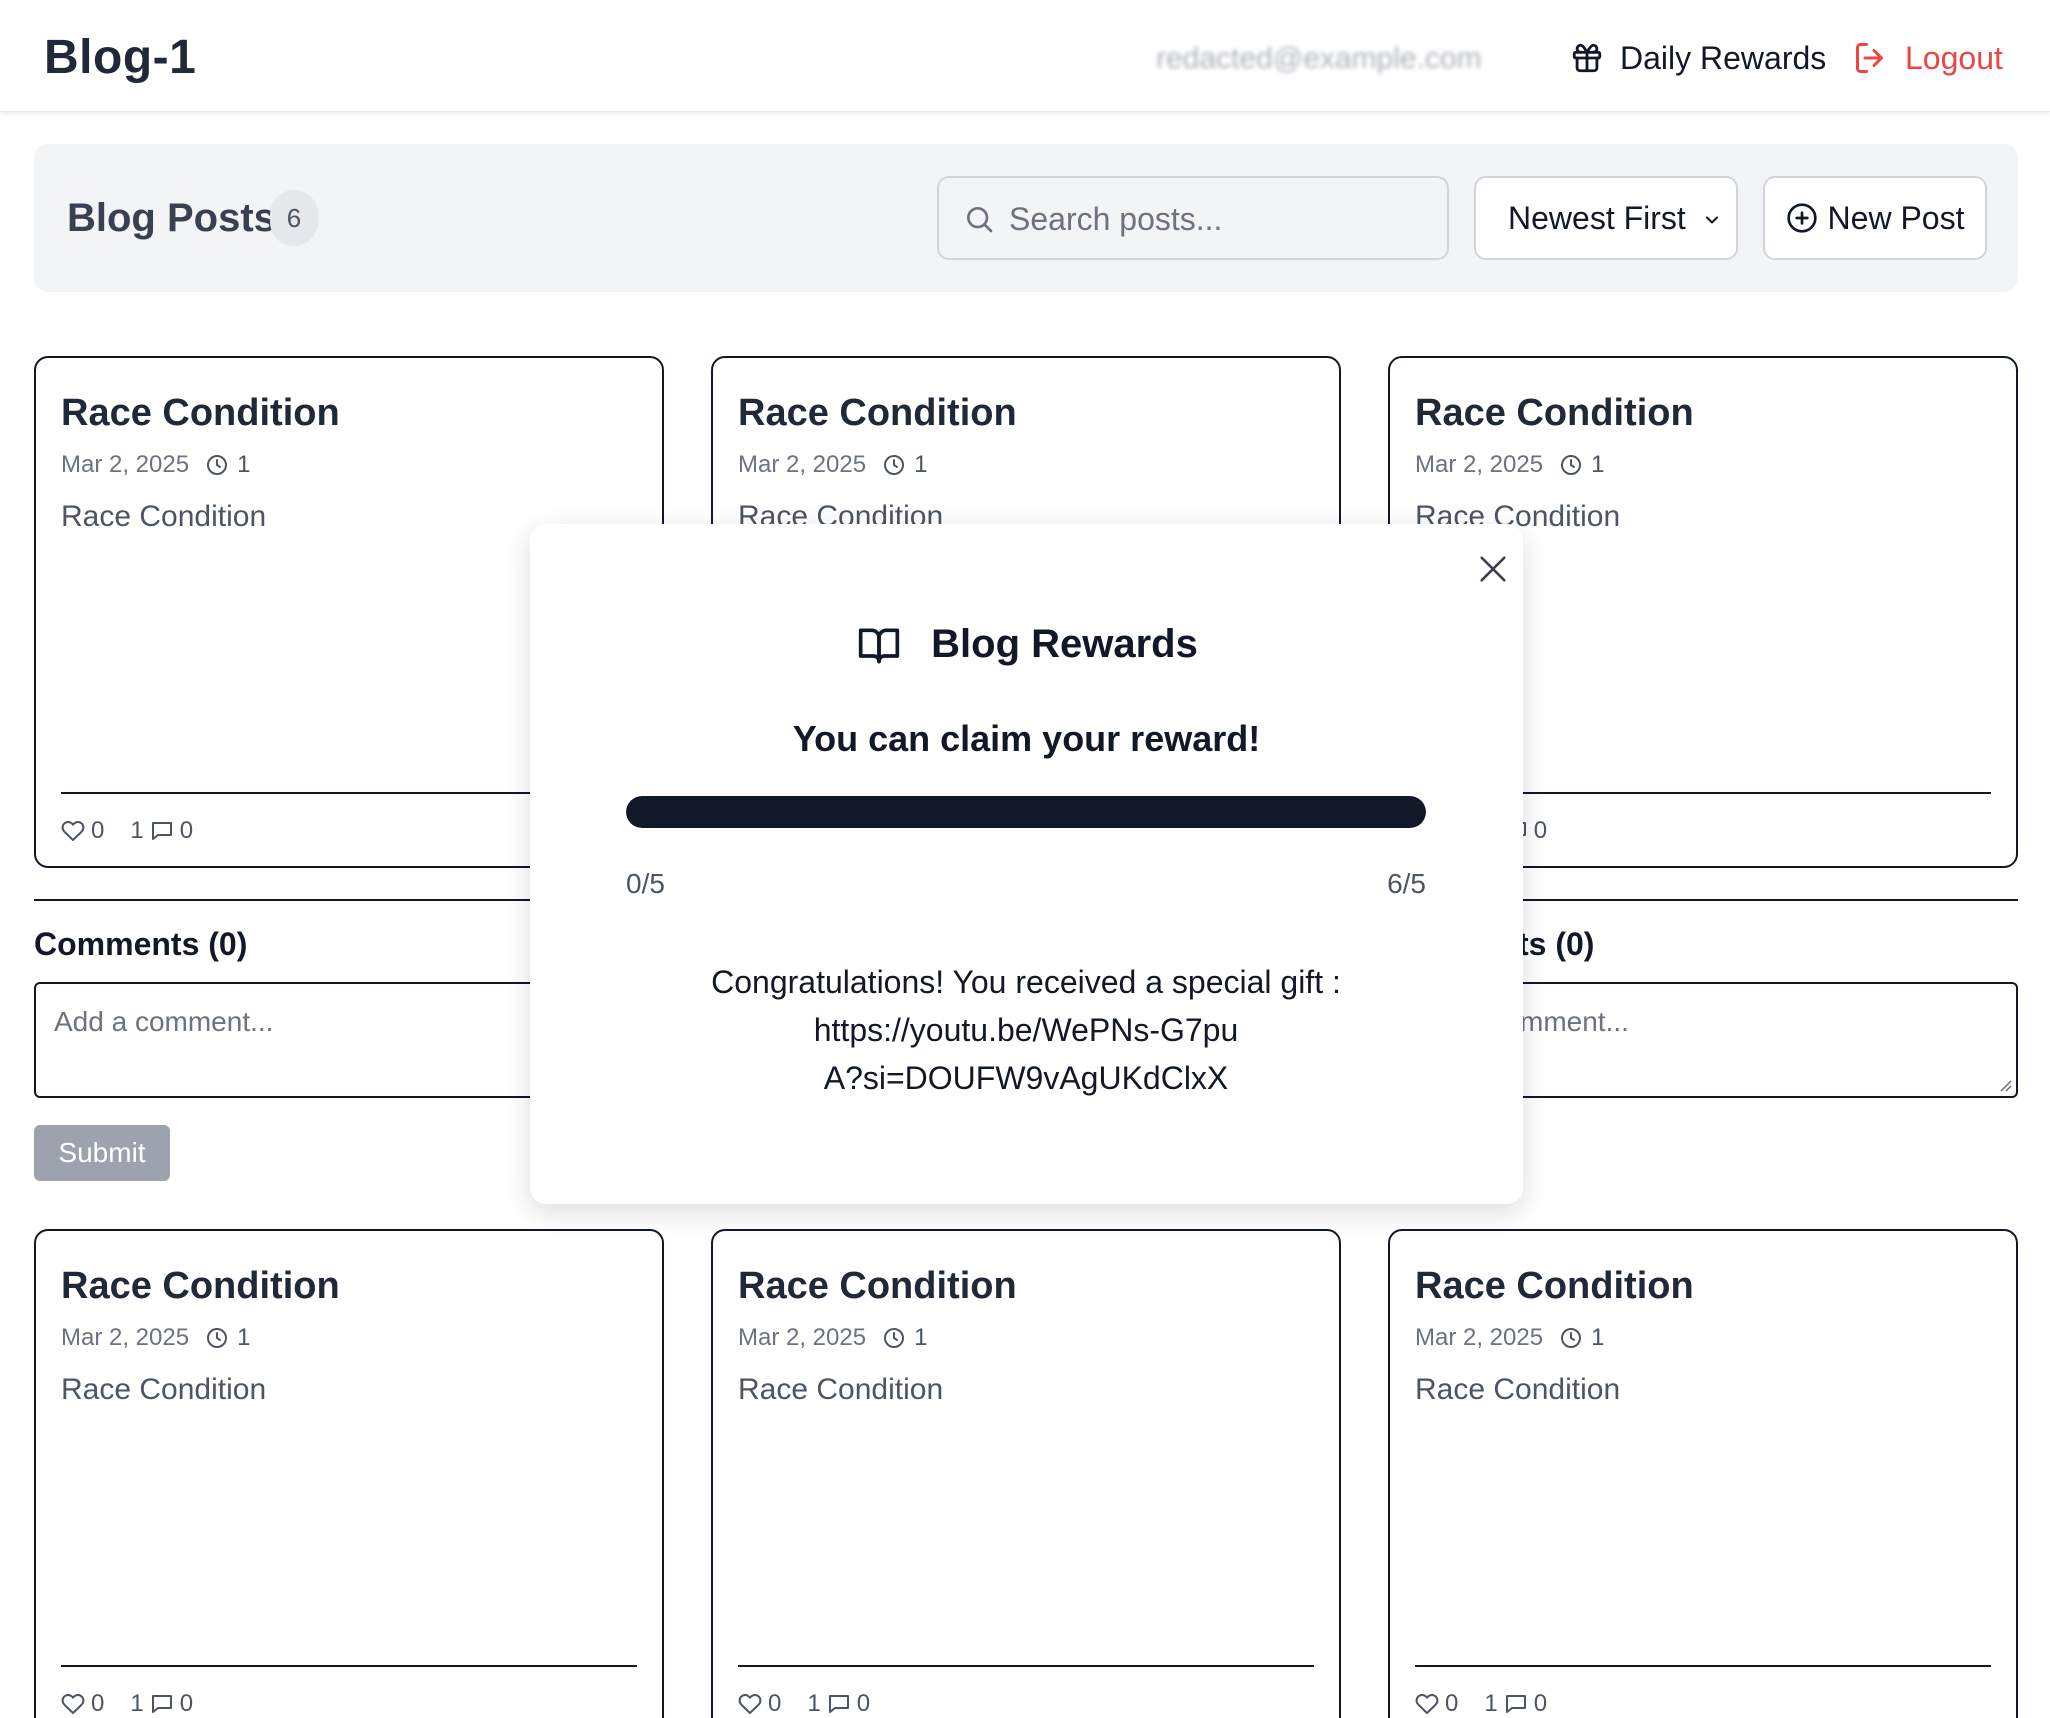 Image resolution: width=2050 pixels, height=1718 pixels. I want to click on modal-title: Blog Rewards, so click(1026, 644).